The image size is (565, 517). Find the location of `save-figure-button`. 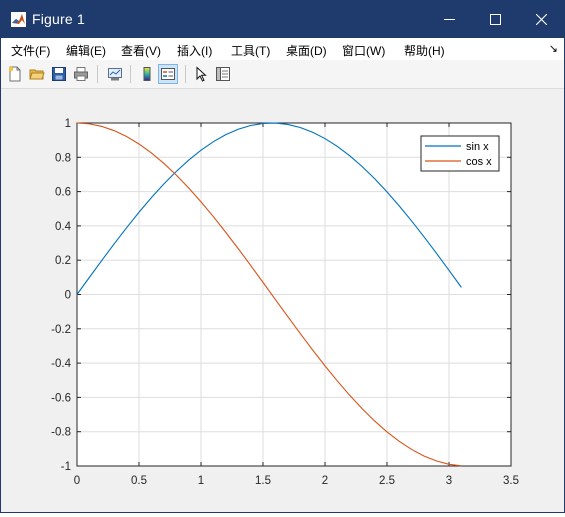

save-figure-button is located at coordinates (59, 74).